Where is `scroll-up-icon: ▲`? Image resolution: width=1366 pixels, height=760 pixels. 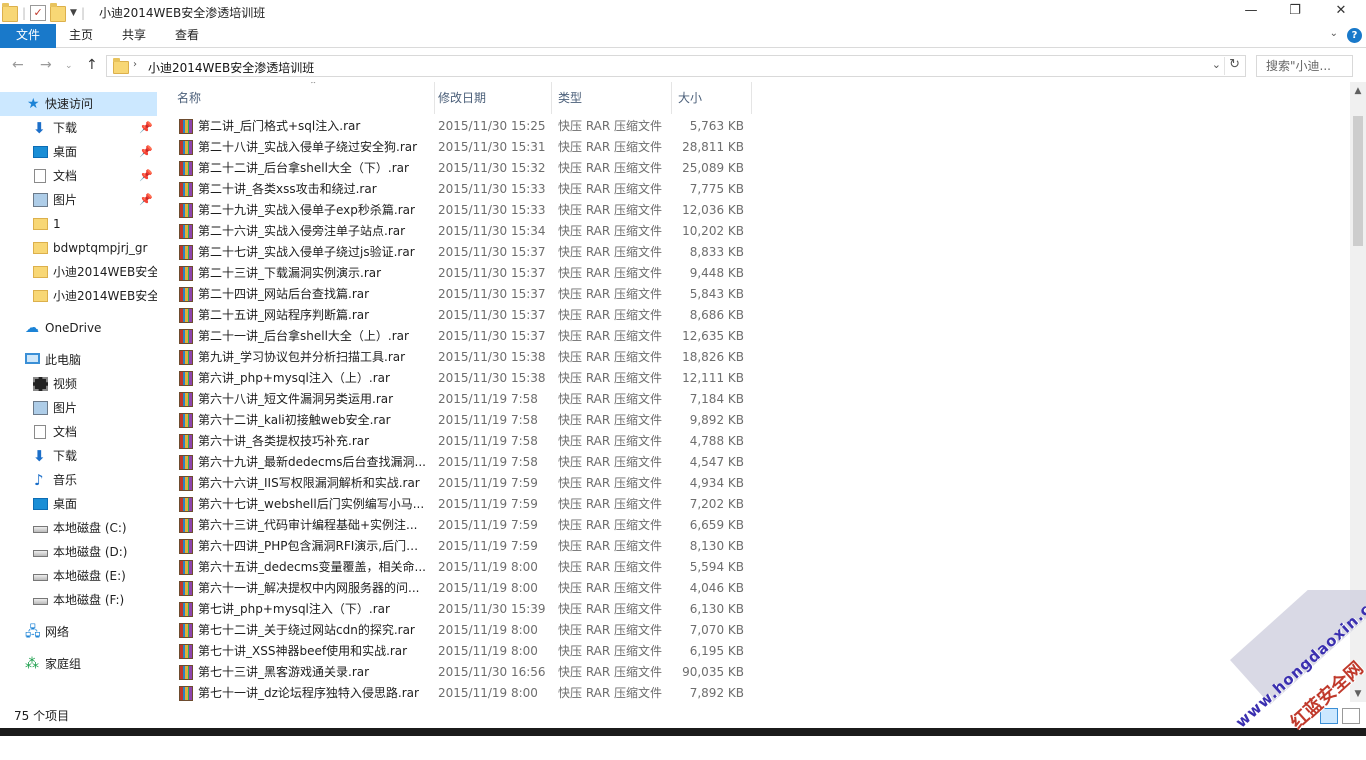 scroll-up-icon: ▲ is located at coordinates (1358, 91).